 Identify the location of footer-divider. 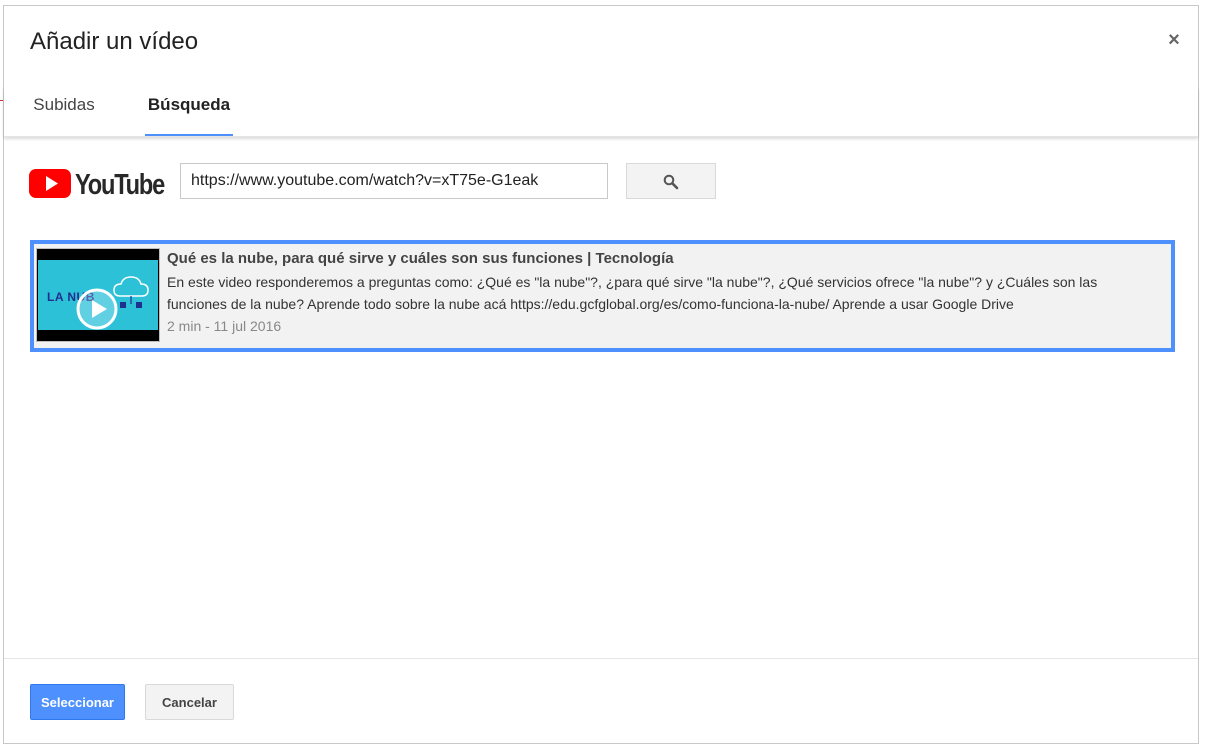
(601, 658).